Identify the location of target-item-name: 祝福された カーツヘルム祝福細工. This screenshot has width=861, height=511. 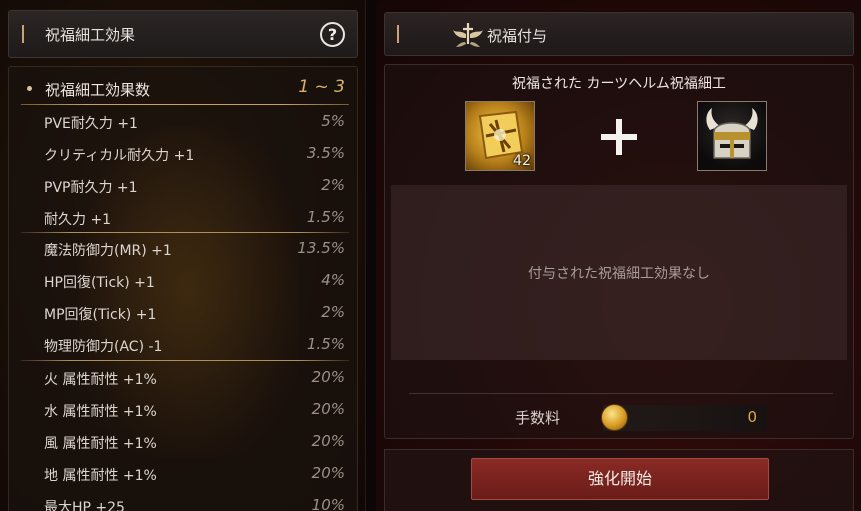
(619, 84).